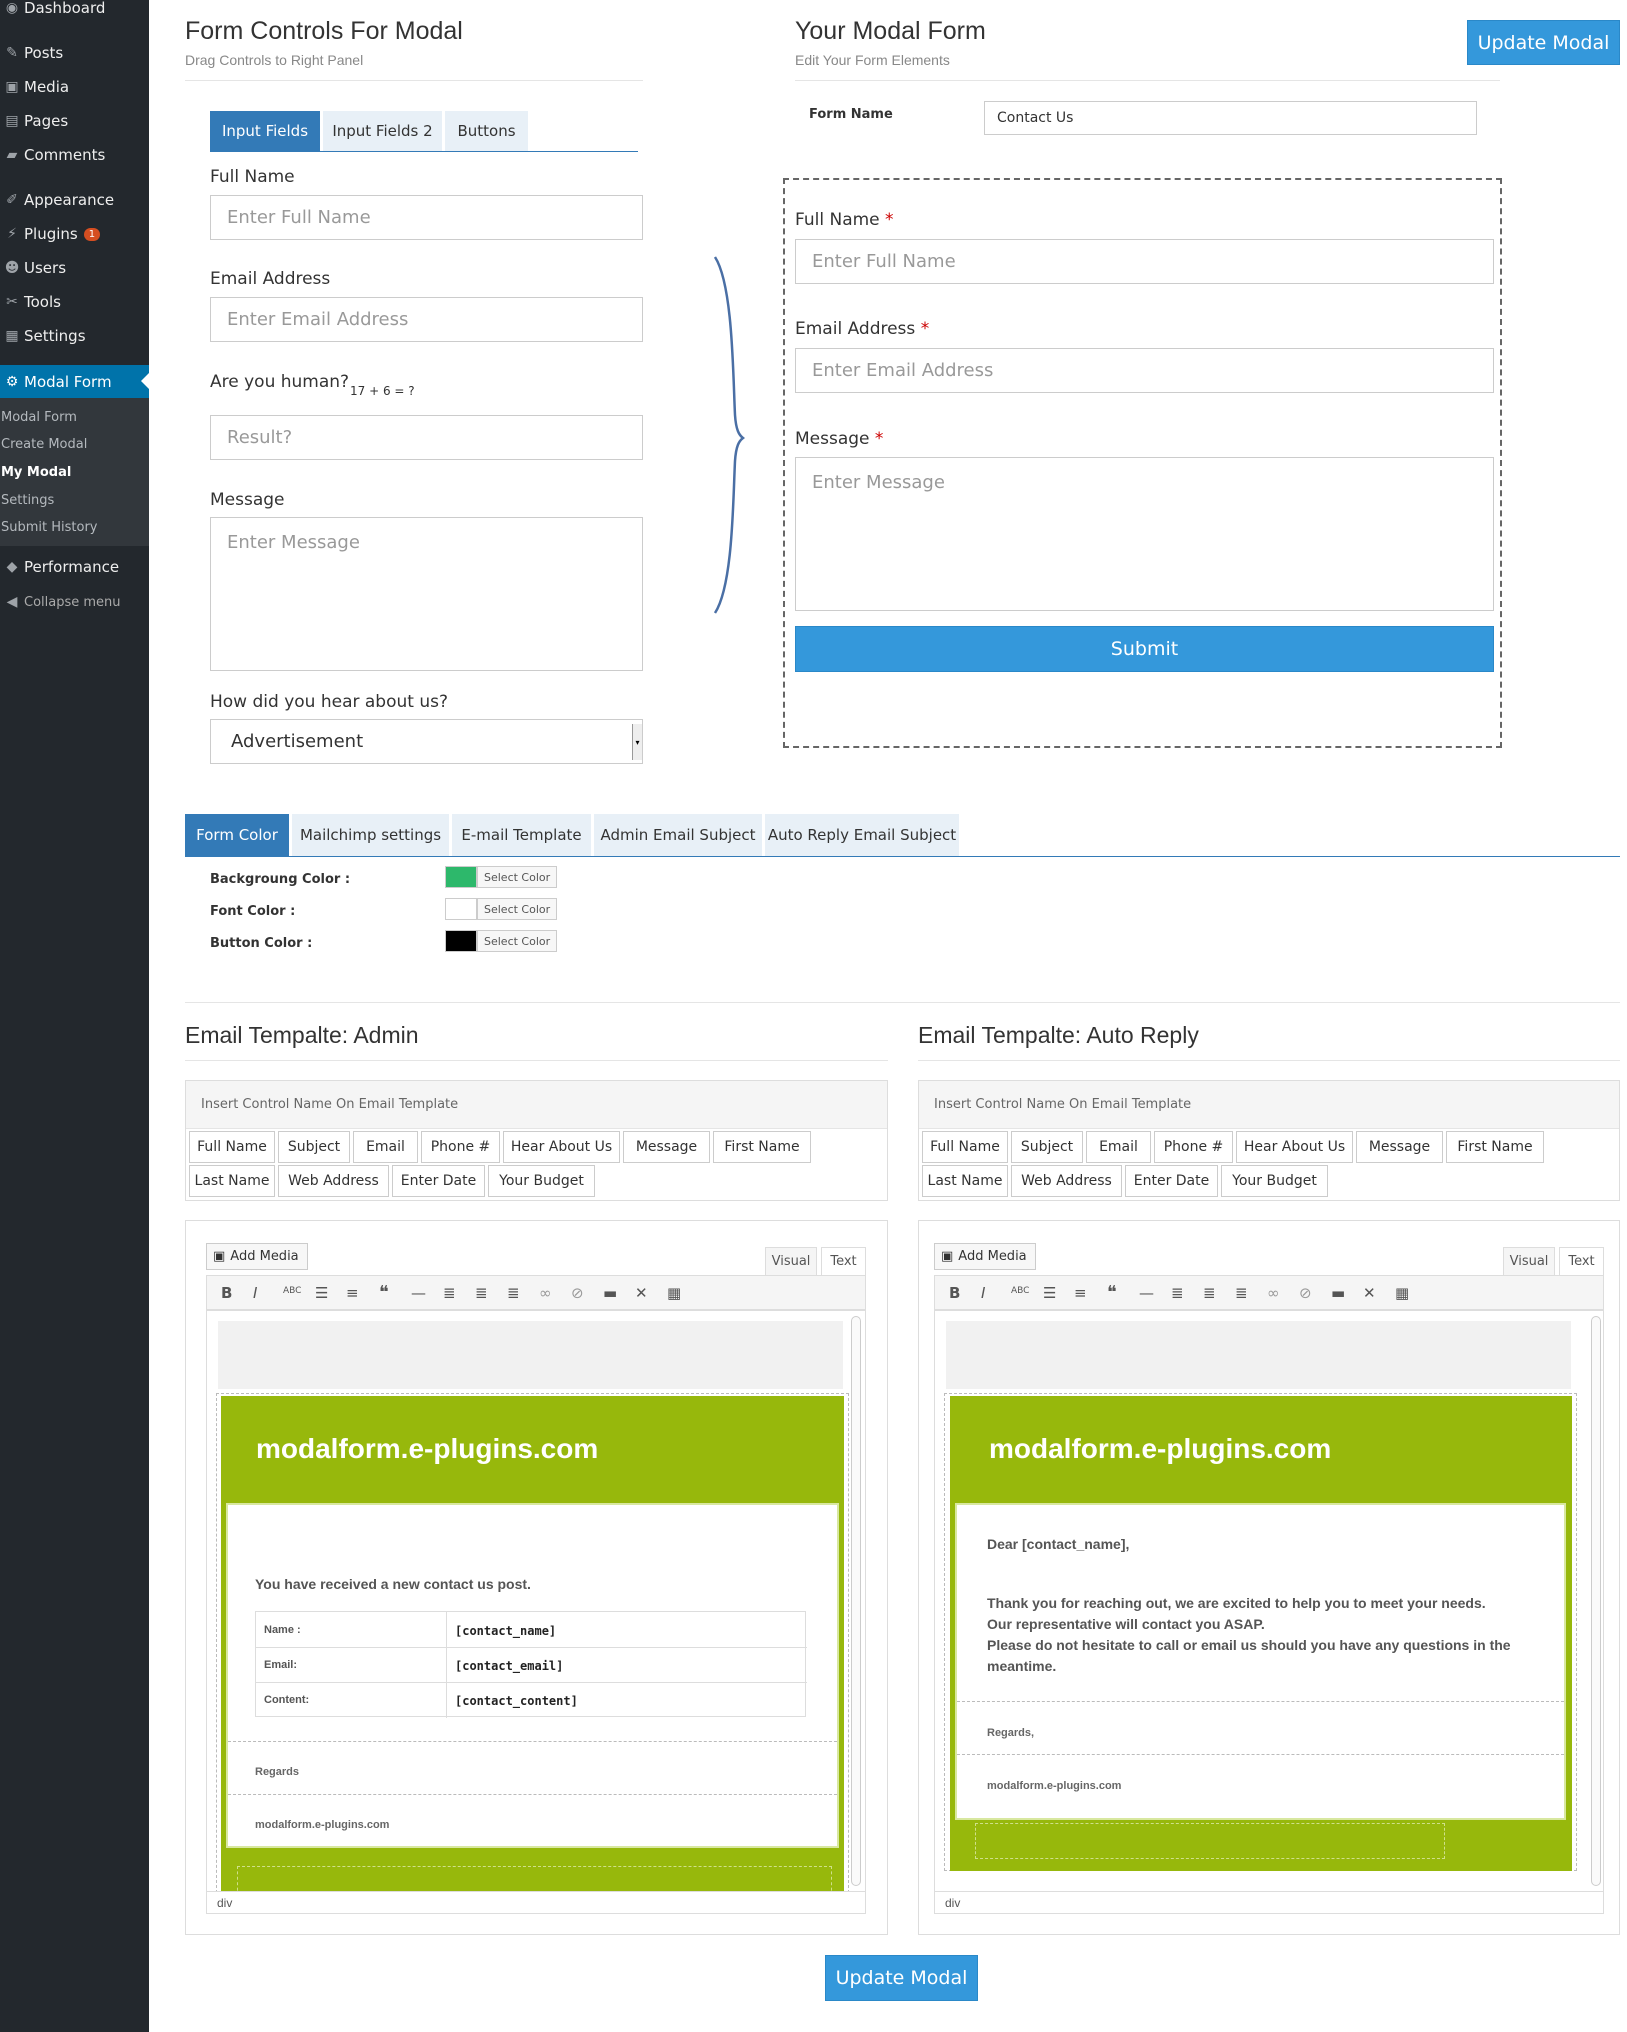 This screenshot has height=2032, width=1627. What do you see at coordinates (382, 131) in the screenshot?
I see `tab-input-fields-2: Input Fields 2` at bounding box center [382, 131].